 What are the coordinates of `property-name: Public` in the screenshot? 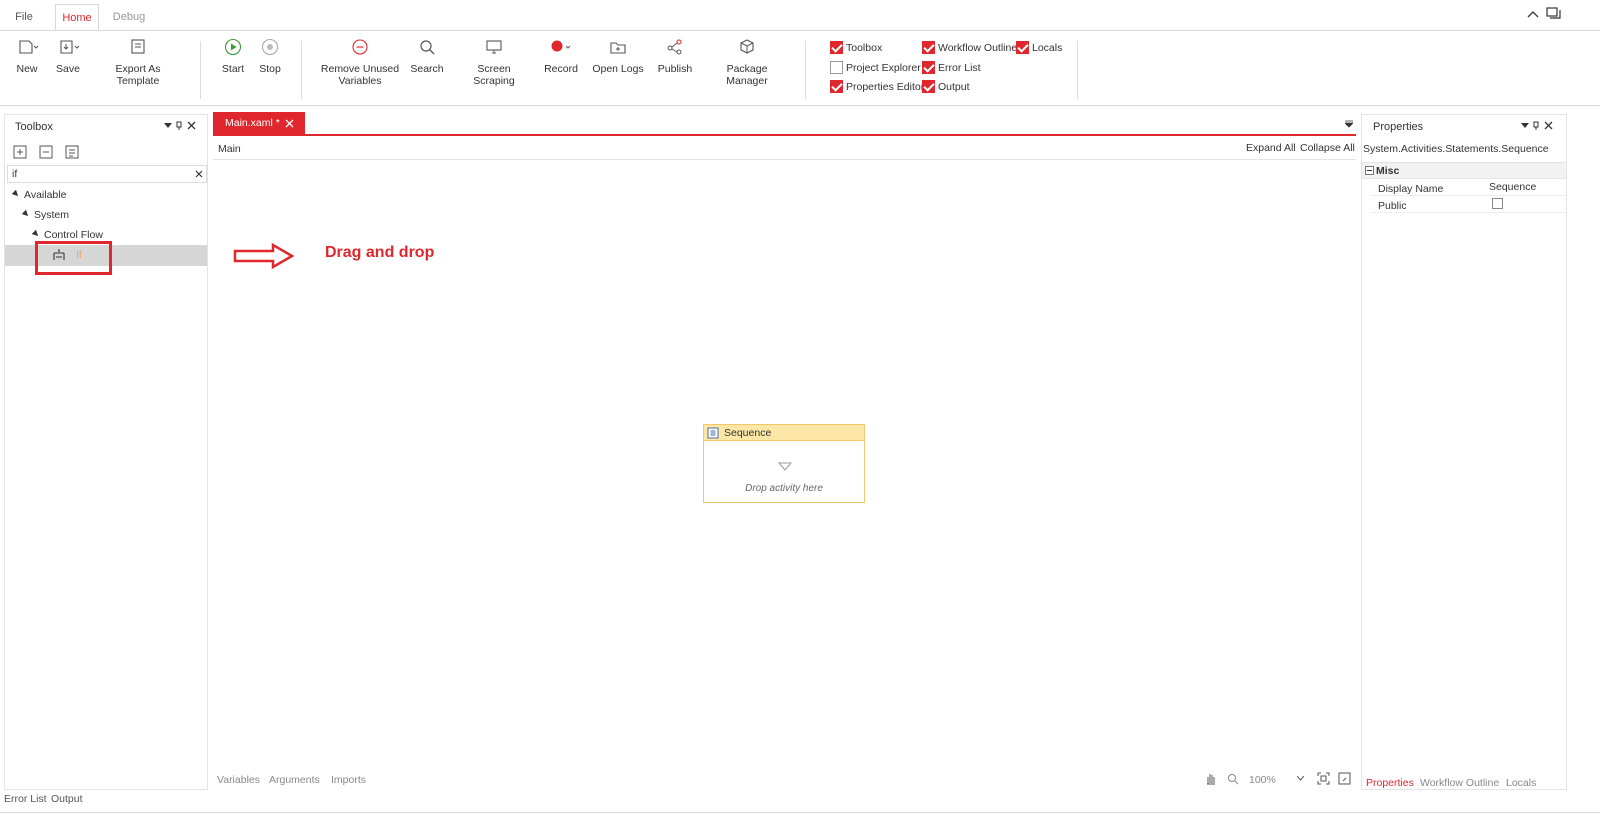 It's located at (1392, 206).